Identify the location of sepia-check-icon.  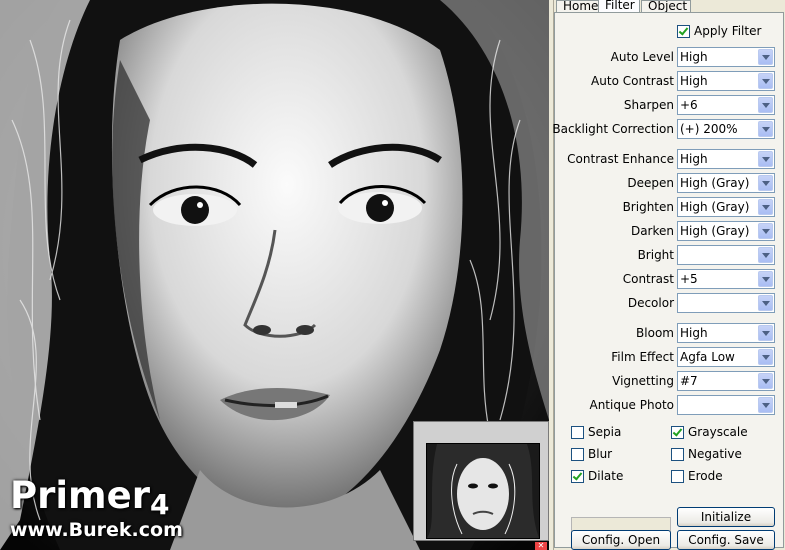
(577, 432).